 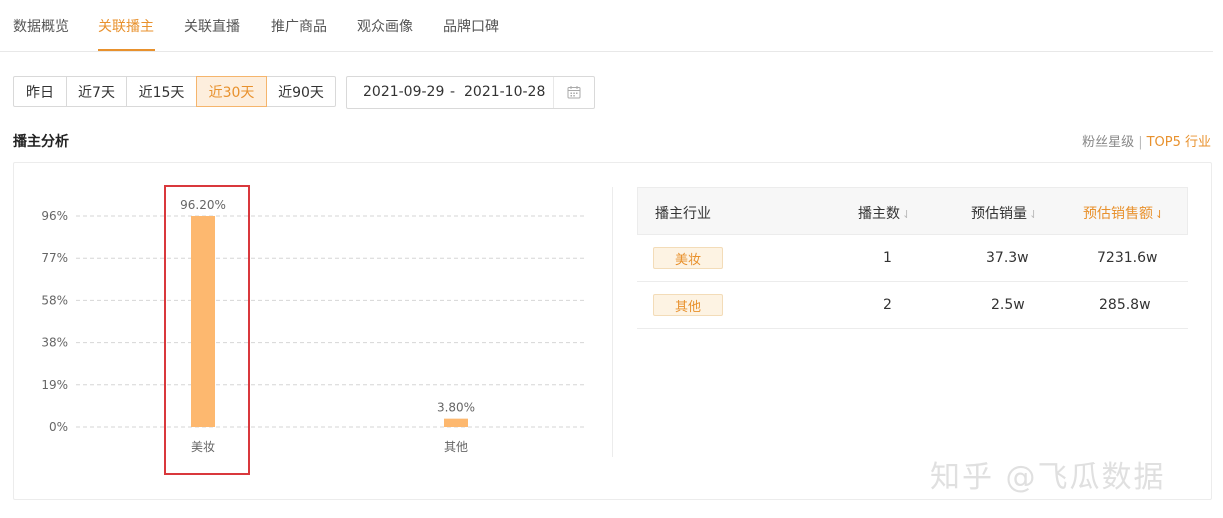 What do you see at coordinates (385, 26) in the screenshot?
I see `tab-audience-profile: 观众画像` at bounding box center [385, 26].